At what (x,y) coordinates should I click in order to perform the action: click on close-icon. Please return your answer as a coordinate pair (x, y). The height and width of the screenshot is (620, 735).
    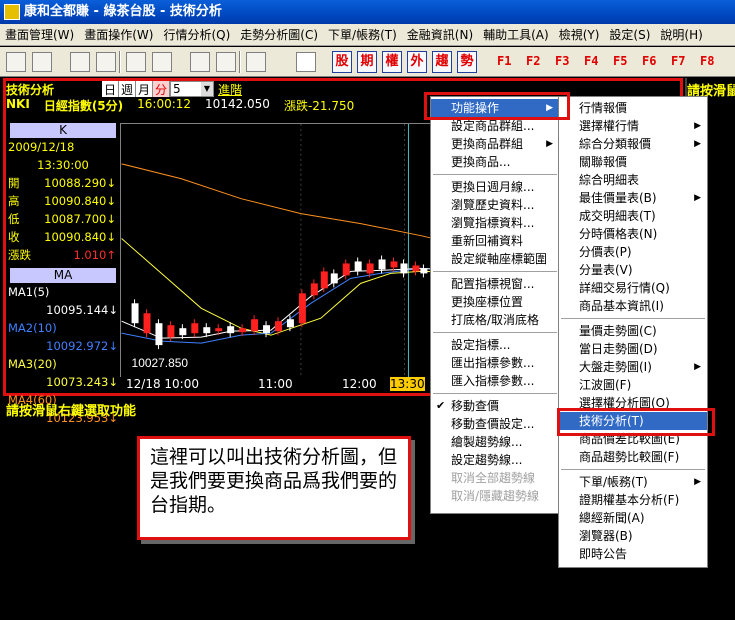
    Looking at the image, I should click on (106, 62).